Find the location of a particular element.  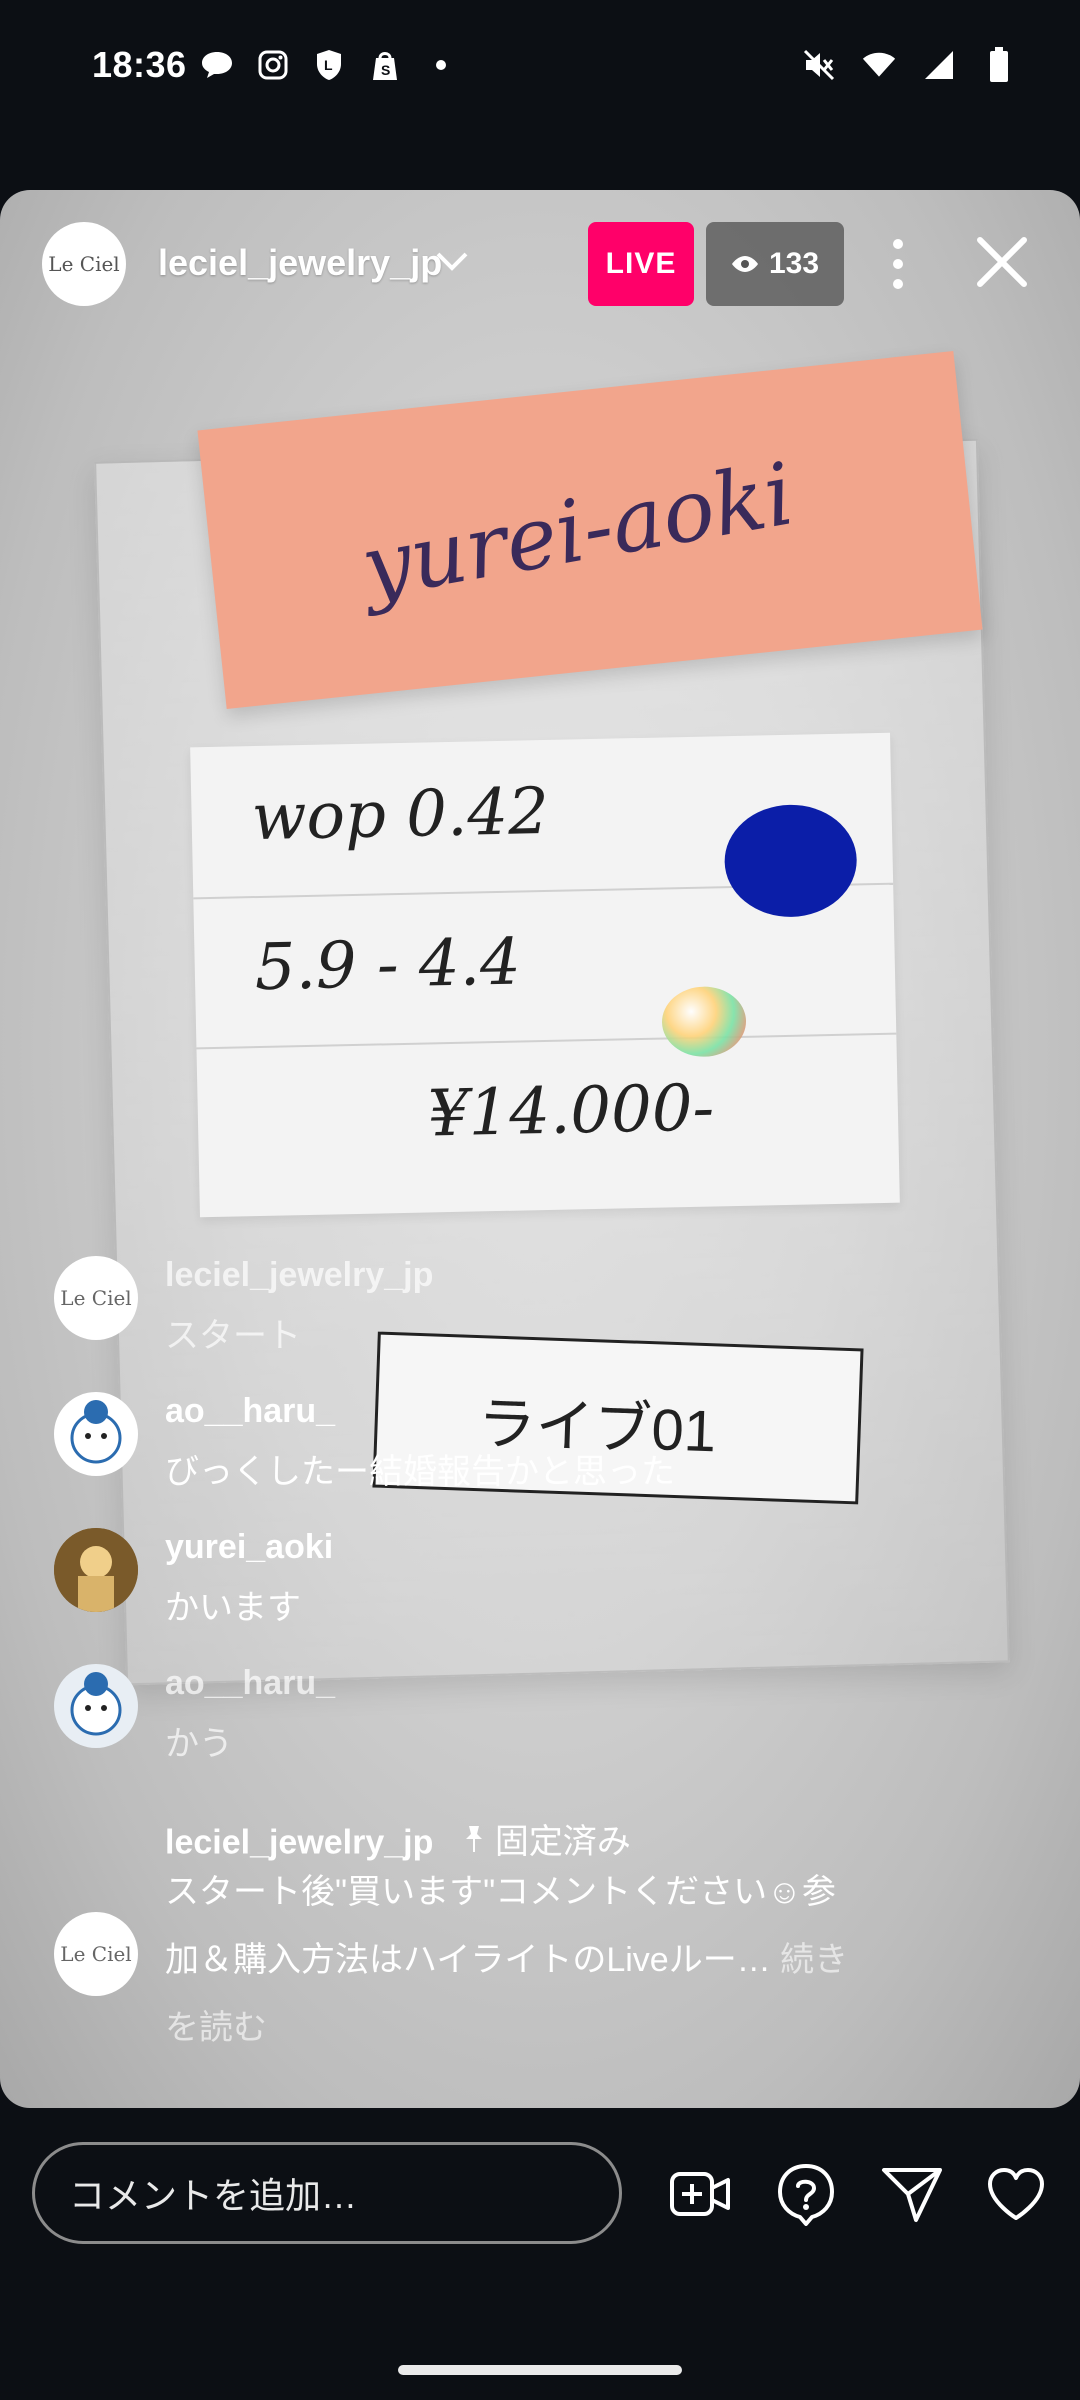

viewer-count-badge: 133 is located at coordinates (775, 264).